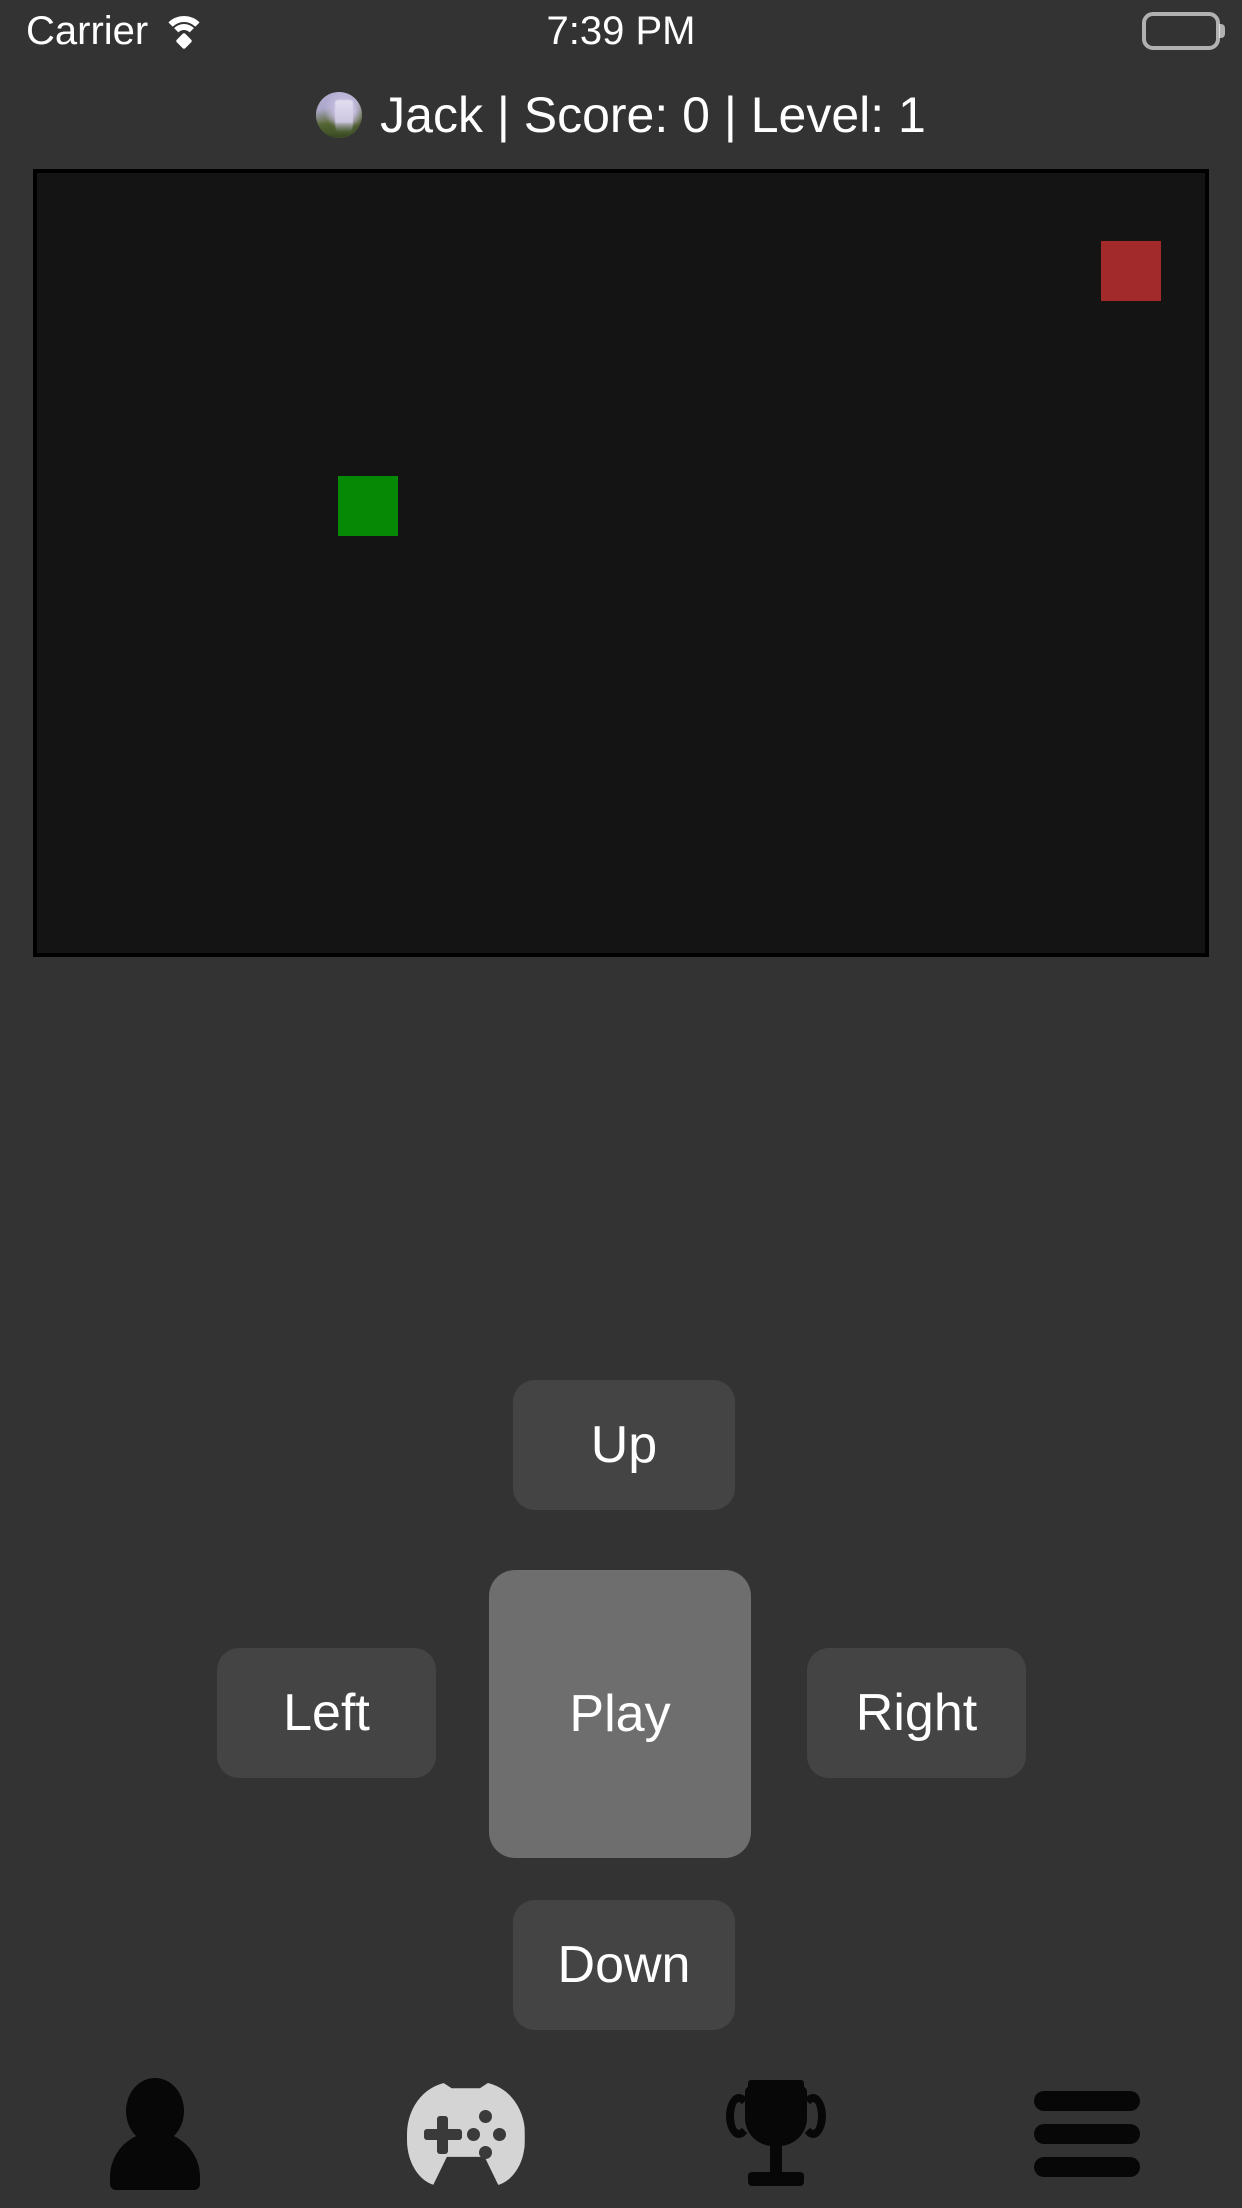 This screenshot has height=2208, width=1242. What do you see at coordinates (624, 1965) in the screenshot?
I see `down-button: Down` at bounding box center [624, 1965].